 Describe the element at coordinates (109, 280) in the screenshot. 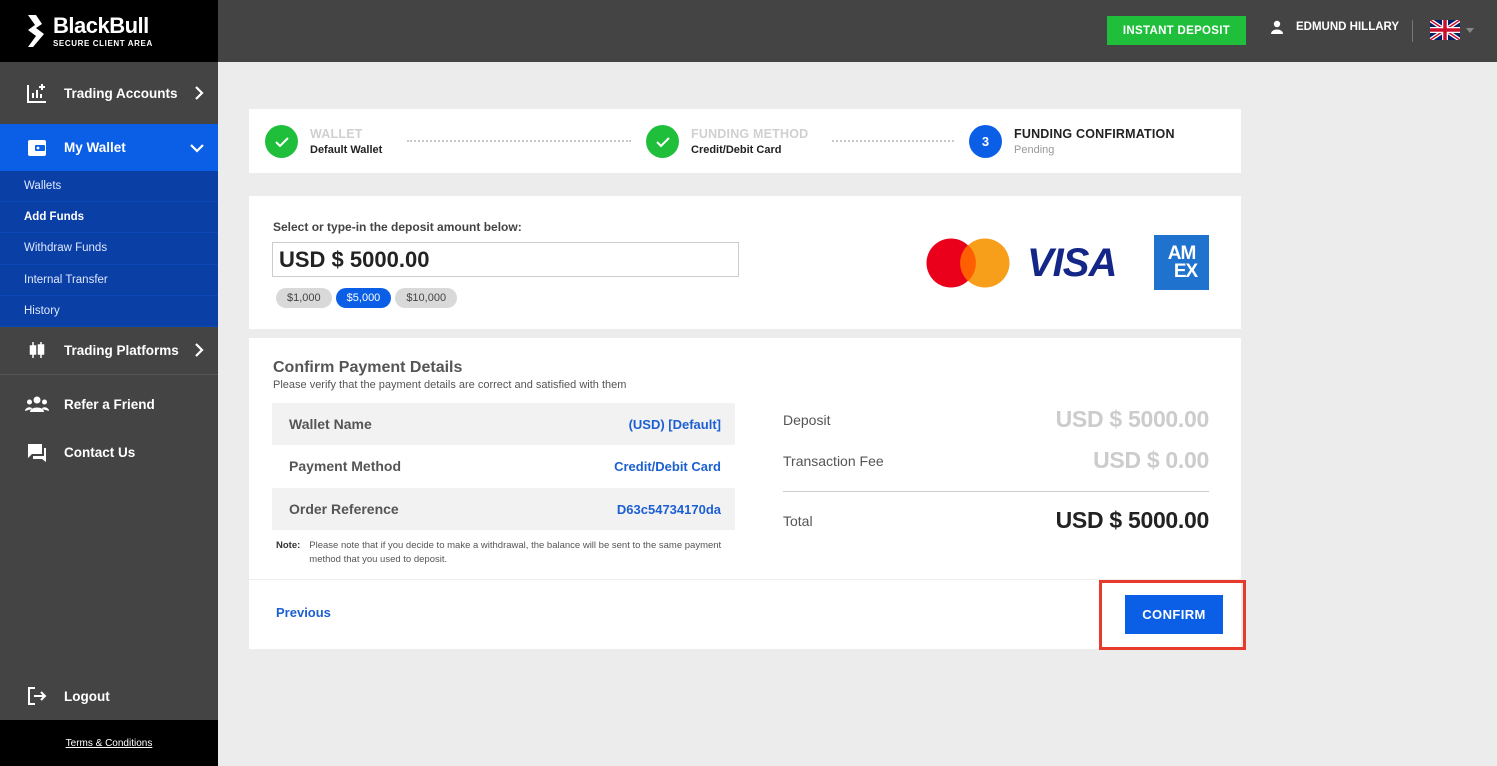

I see `subnav-item-internal-transfer: Internal Transfer` at that location.